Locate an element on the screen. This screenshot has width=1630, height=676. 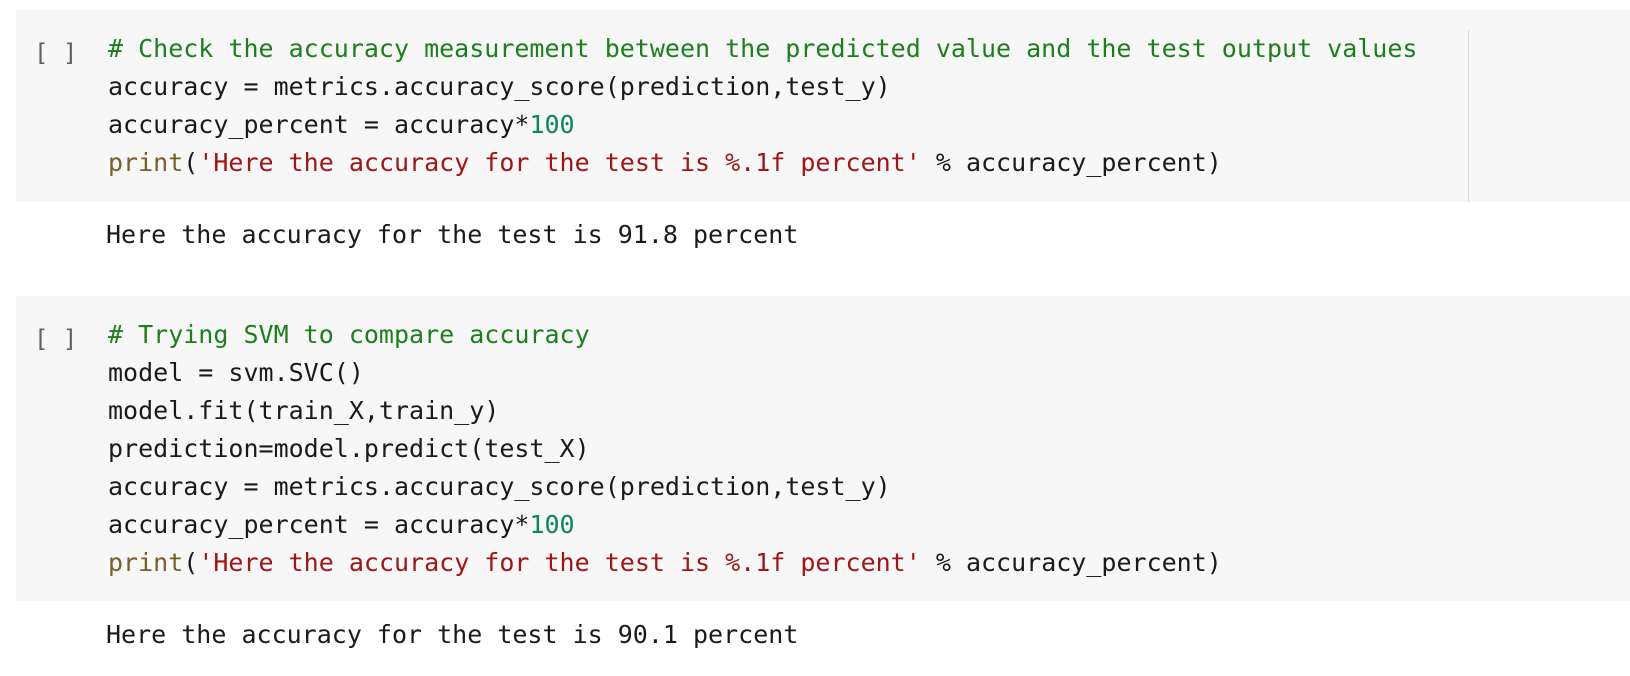
code-text: model.fit(train_X,train_y) is located at coordinates (304, 410).